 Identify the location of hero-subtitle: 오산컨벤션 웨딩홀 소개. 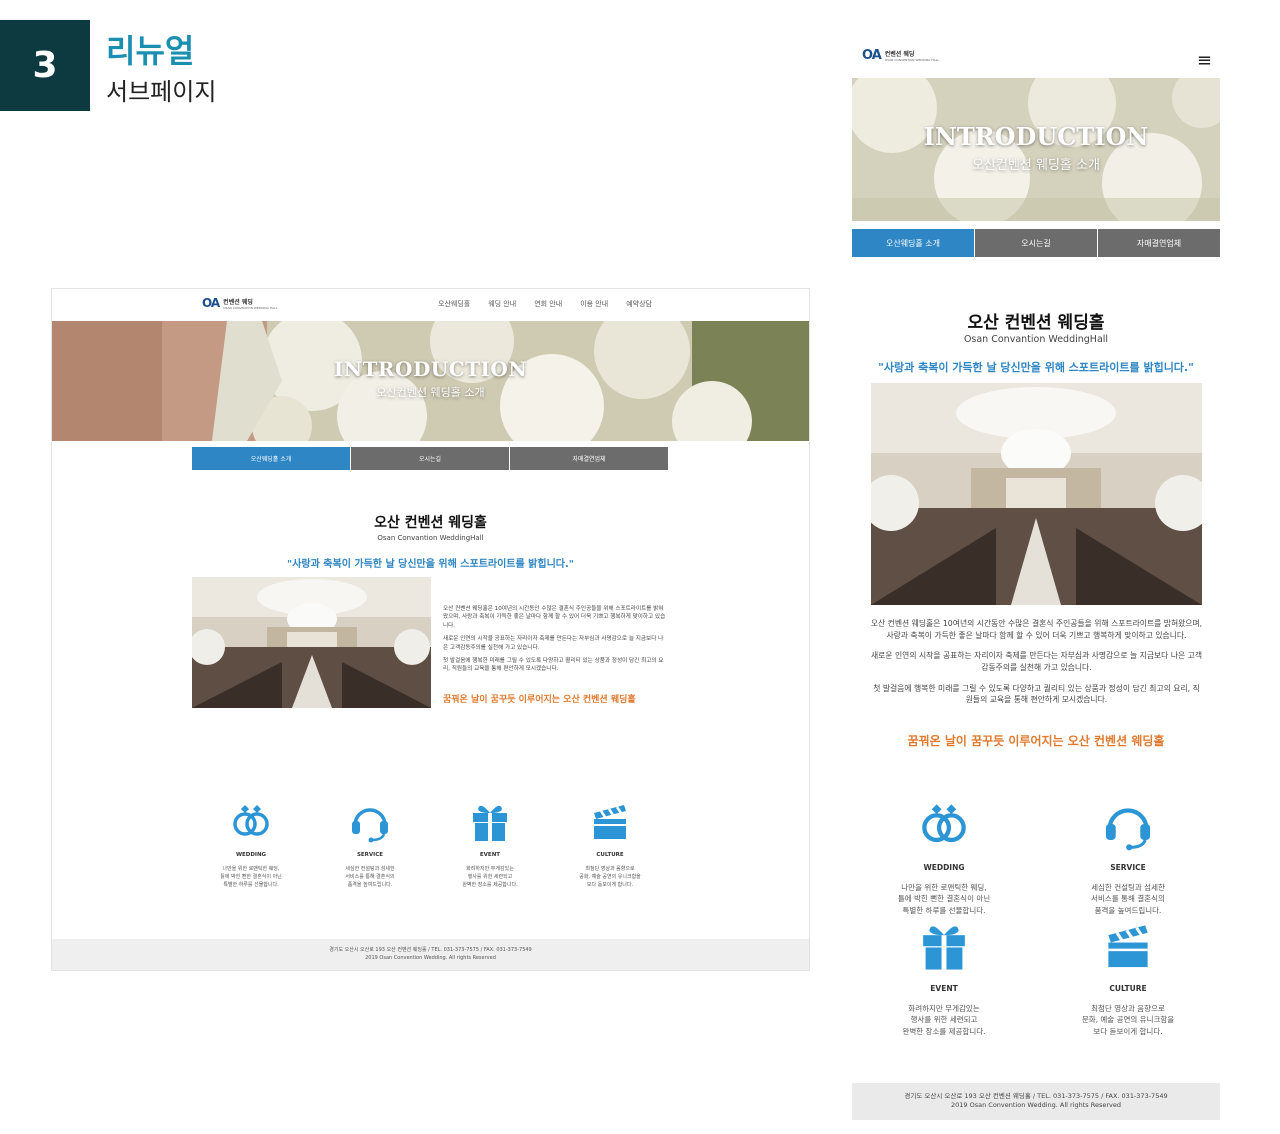
(1036, 165).